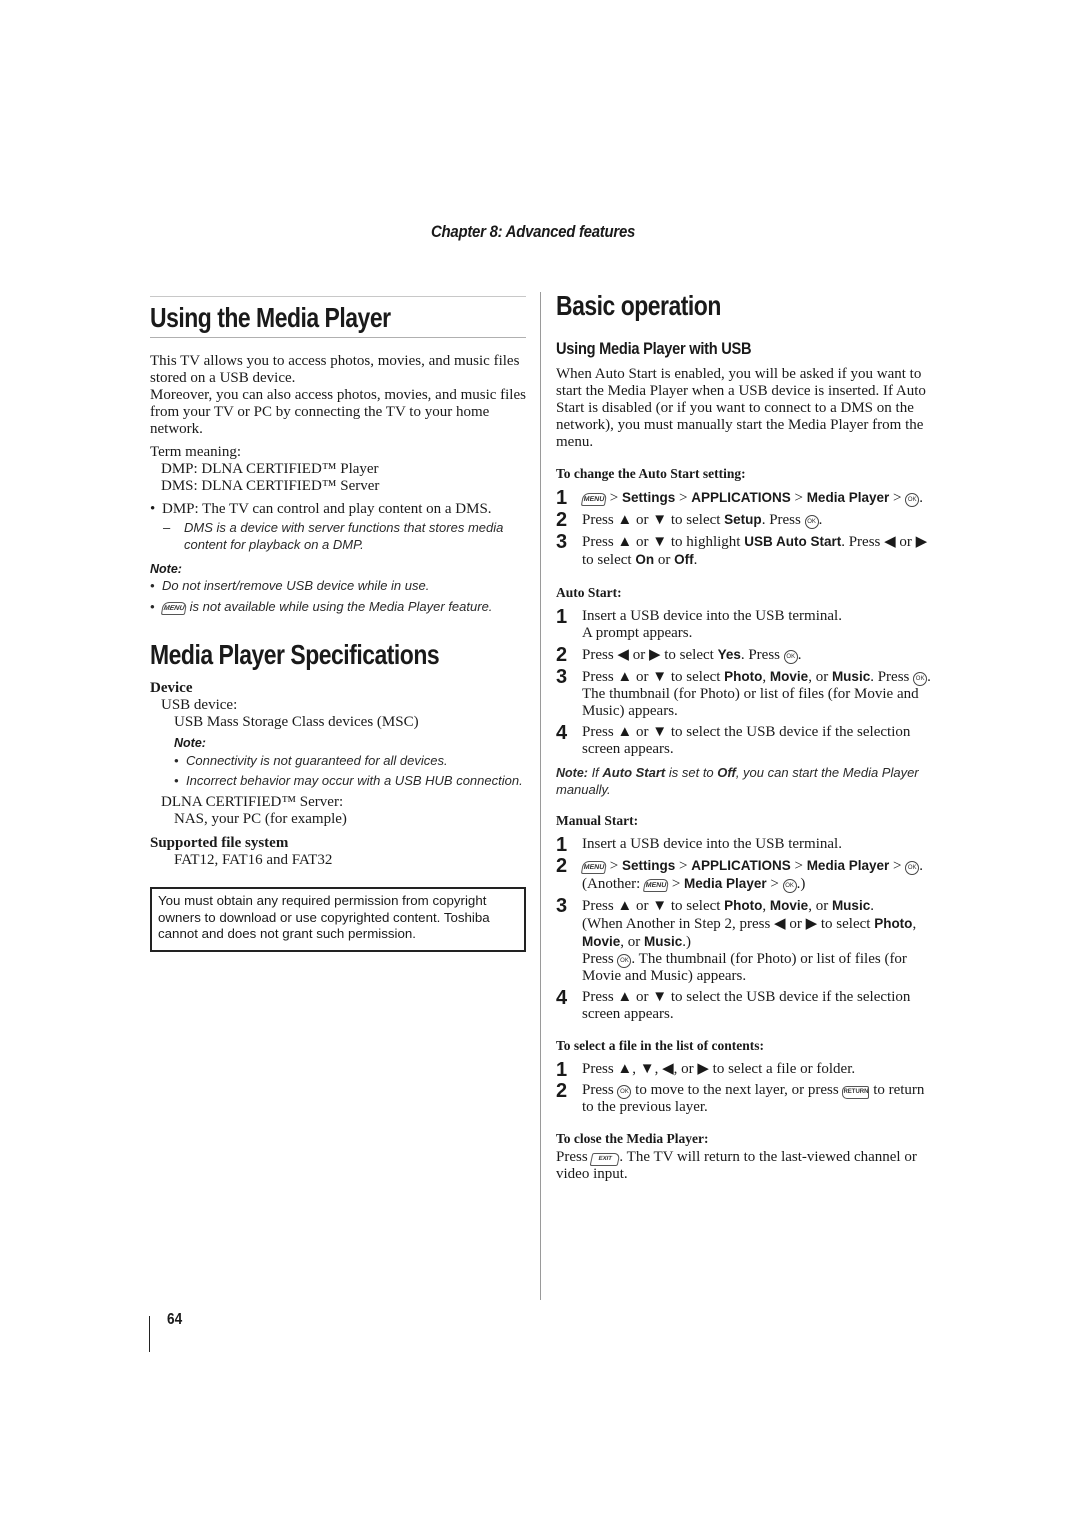  Describe the element at coordinates (605, 1159) in the screenshot. I see `exit-button-icon: EXIT` at that location.